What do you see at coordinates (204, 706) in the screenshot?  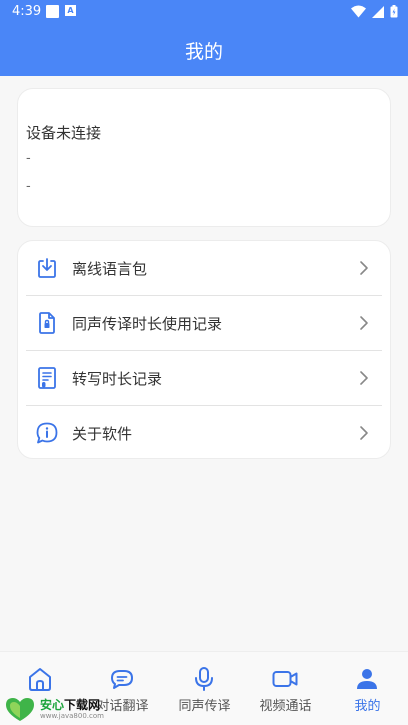 I see `nav-label: 同声传译` at bounding box center [204, 706].